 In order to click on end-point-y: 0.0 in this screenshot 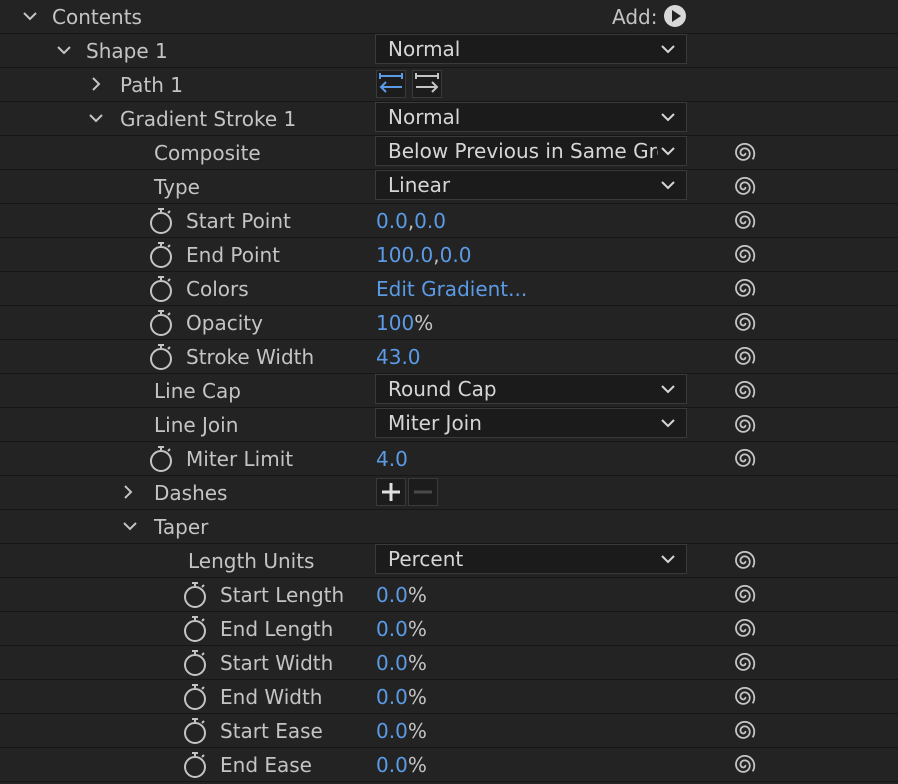, I will do `click(456, 255)`.